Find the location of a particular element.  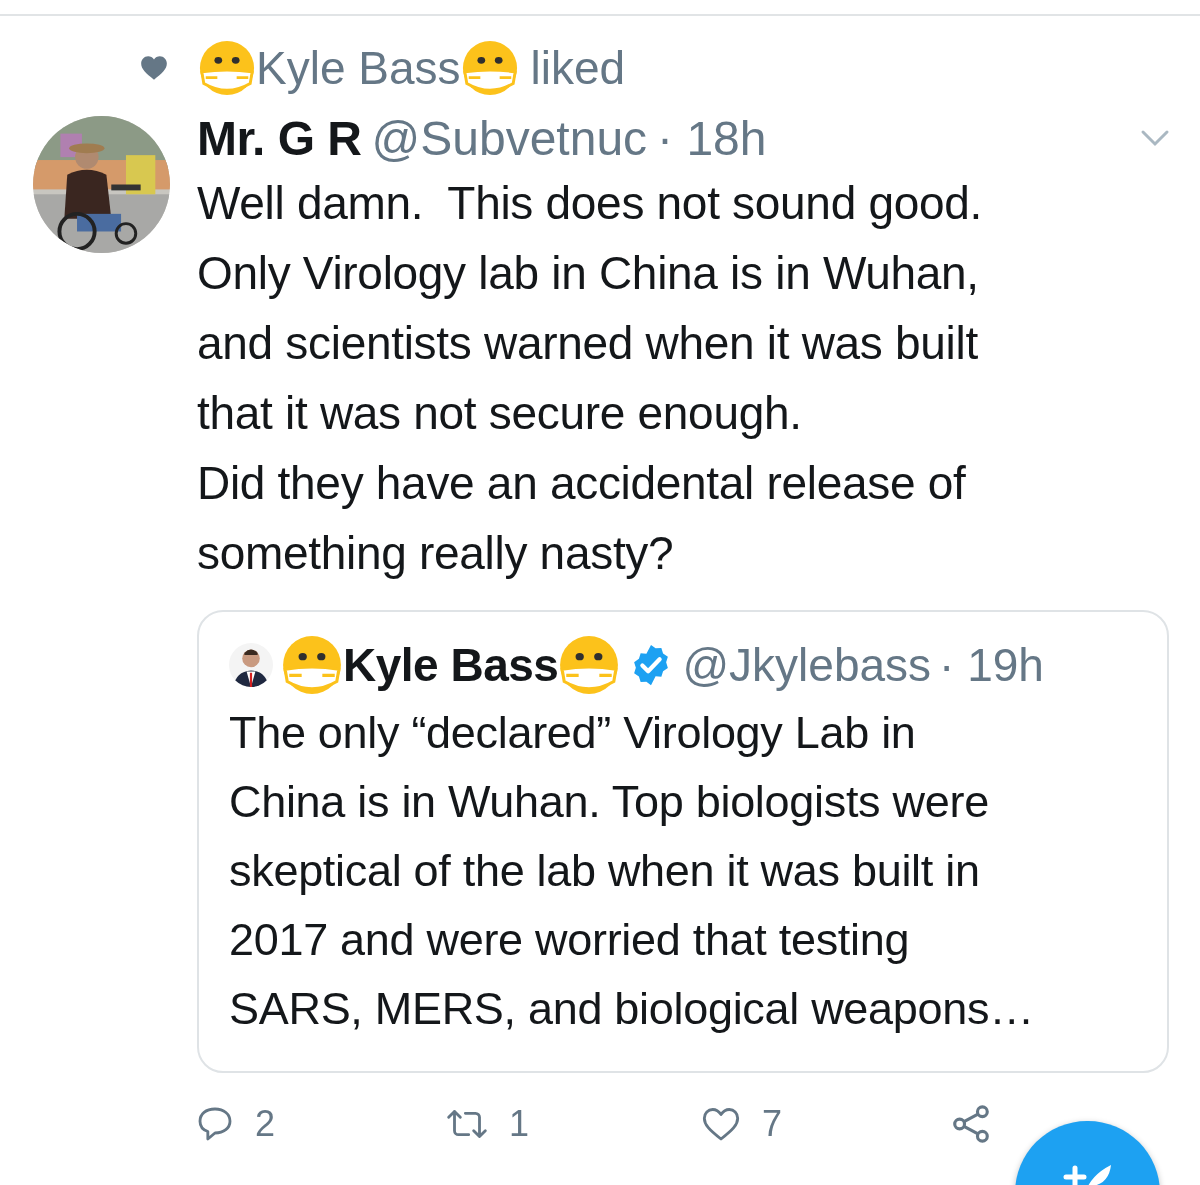

retweet-button: 1 is located at coordinates (487, 1124).